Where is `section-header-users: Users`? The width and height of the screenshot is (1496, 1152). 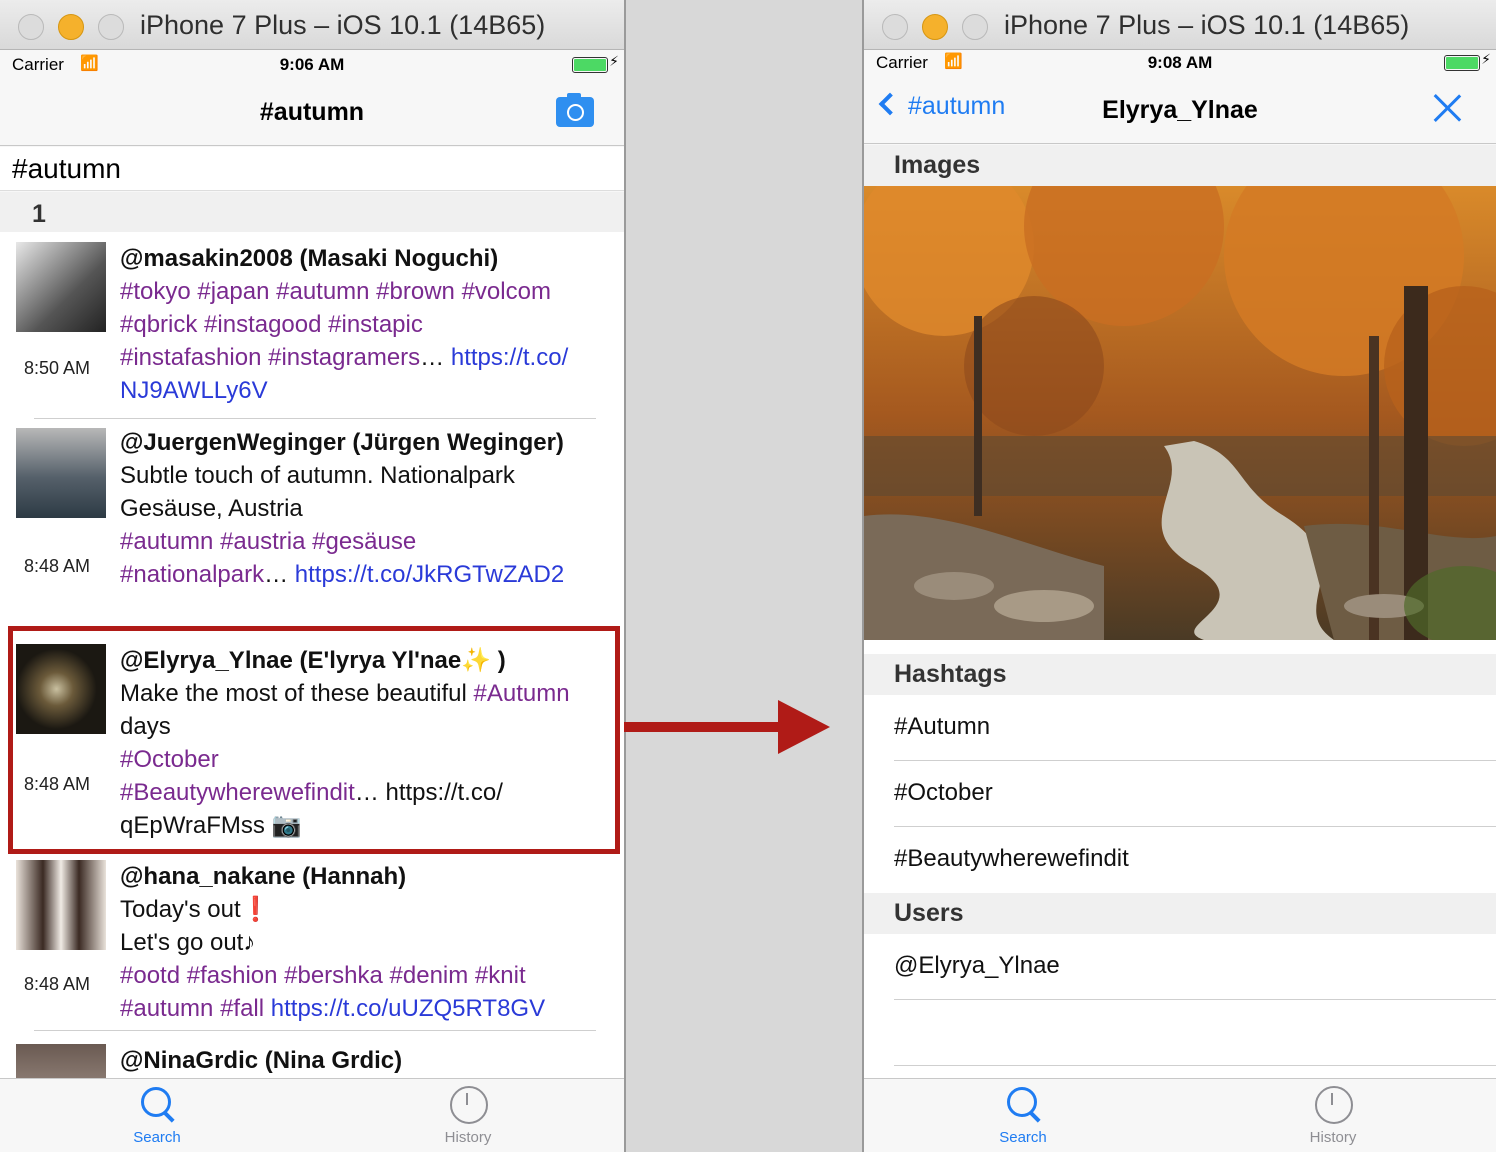 section-header-users: Users is located at coordinates (1180, 913).